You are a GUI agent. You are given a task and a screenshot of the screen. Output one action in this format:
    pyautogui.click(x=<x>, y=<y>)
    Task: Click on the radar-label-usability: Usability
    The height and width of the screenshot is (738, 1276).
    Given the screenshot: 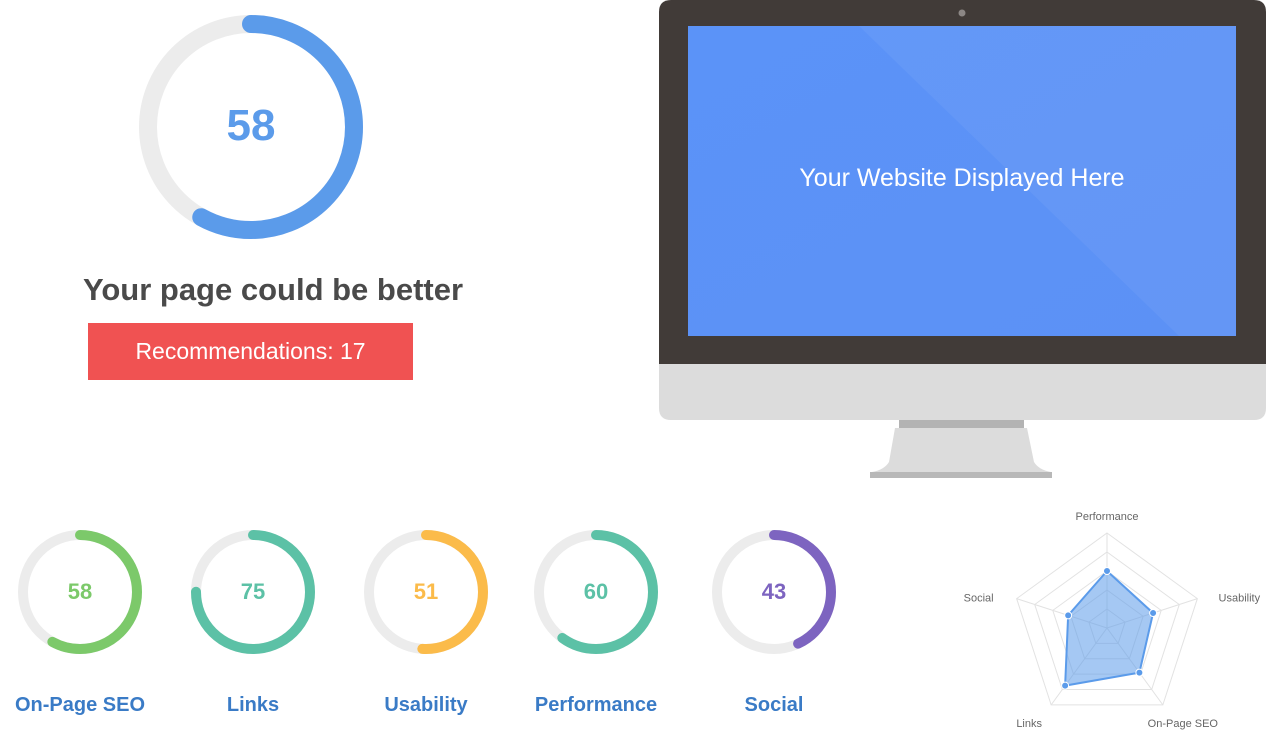 What is the action you would take?
    pyautogui.click(x=1240, y=599)
    